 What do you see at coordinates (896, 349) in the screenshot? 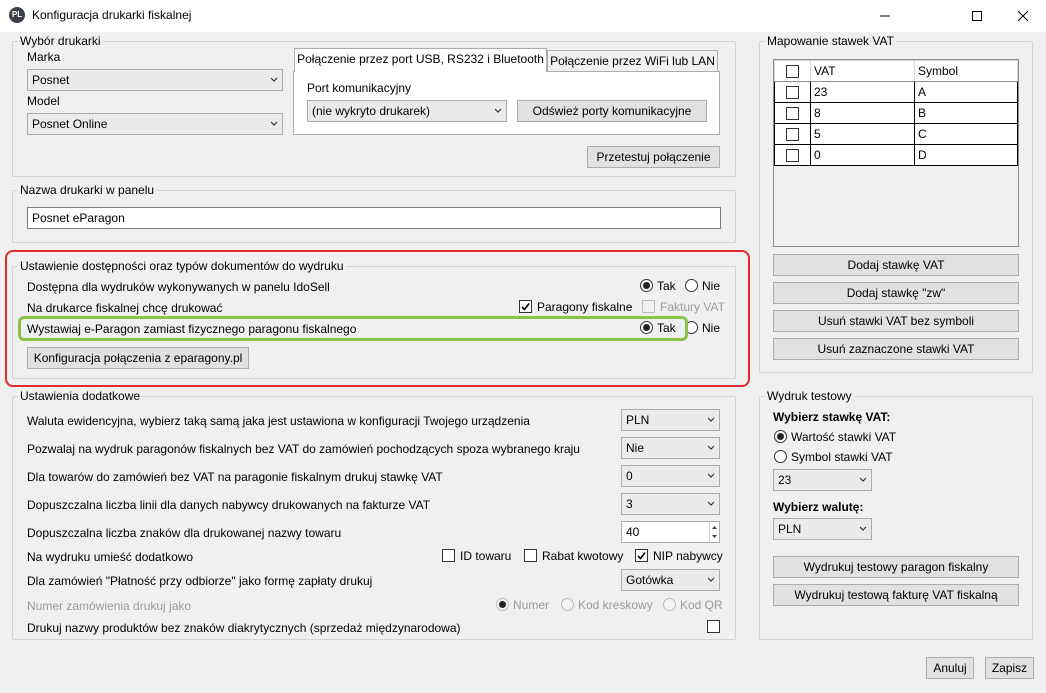
I see `remove-selected-button: Usuń zaznaczone stawki VAT` at bounding box center [896, 349].